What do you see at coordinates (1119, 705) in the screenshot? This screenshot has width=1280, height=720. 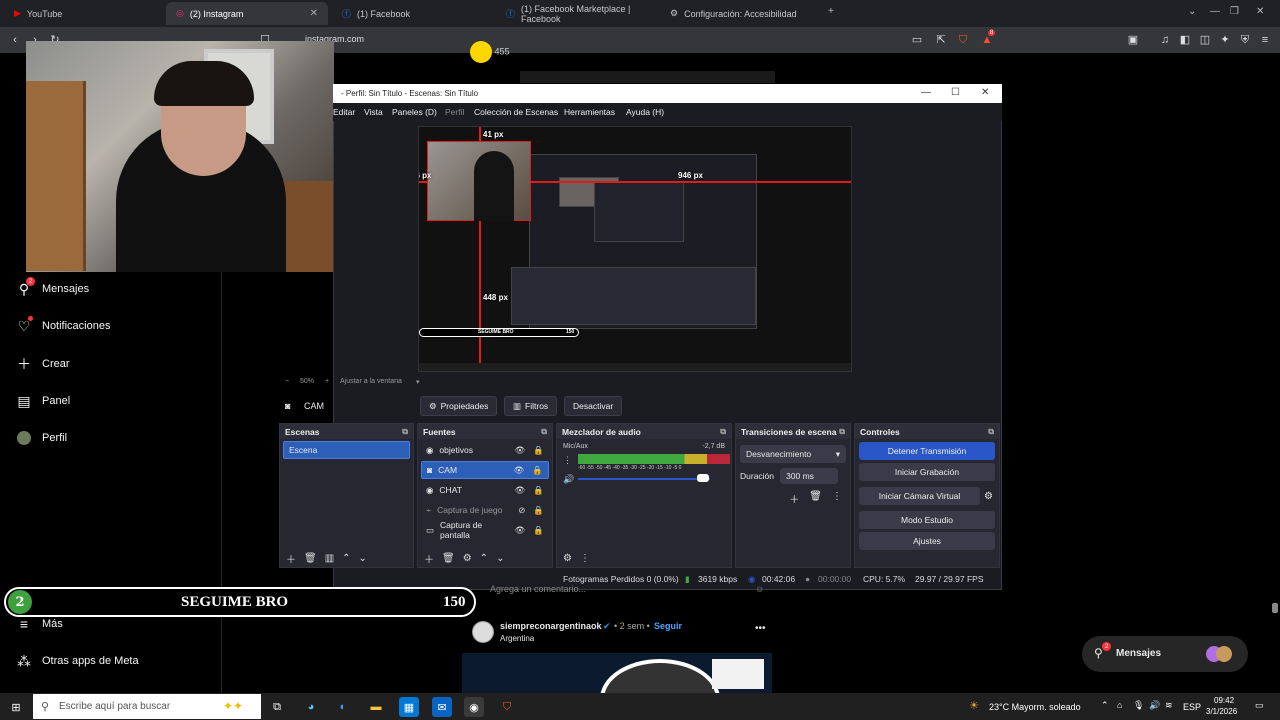 I see `network-icon: ⌂` at bounding box center [1119, 705].